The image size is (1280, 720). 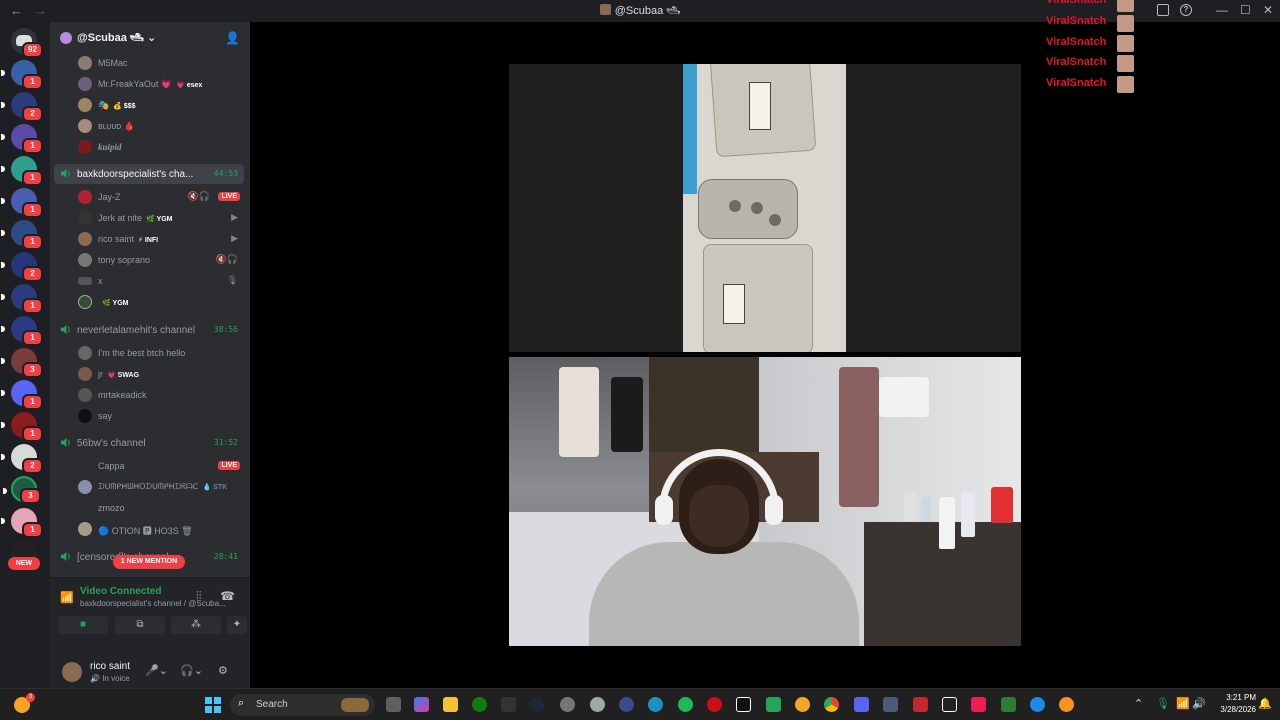 I want to click on edge-icon, so click(x=655, y=704).